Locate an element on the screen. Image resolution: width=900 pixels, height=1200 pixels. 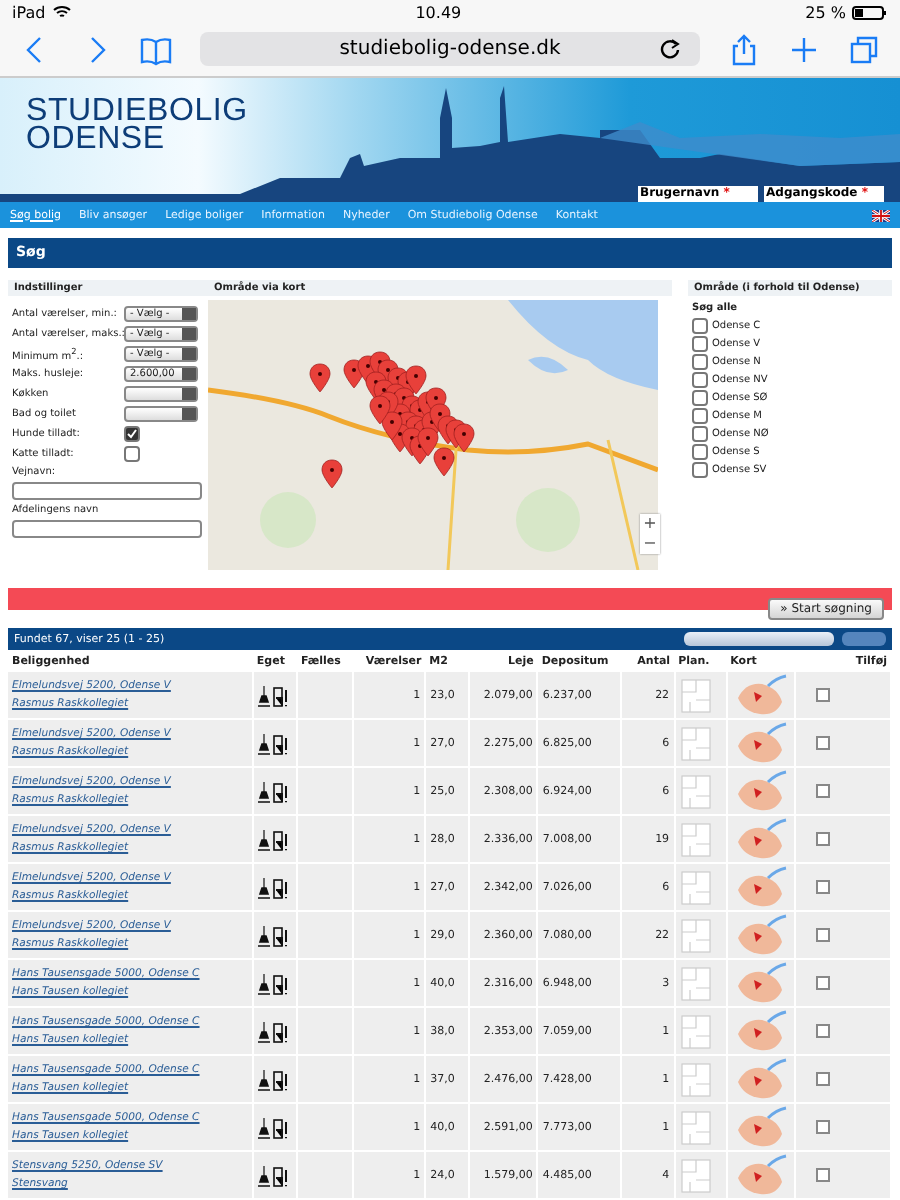
device-label: iPad is located at coordinates (29, 12).